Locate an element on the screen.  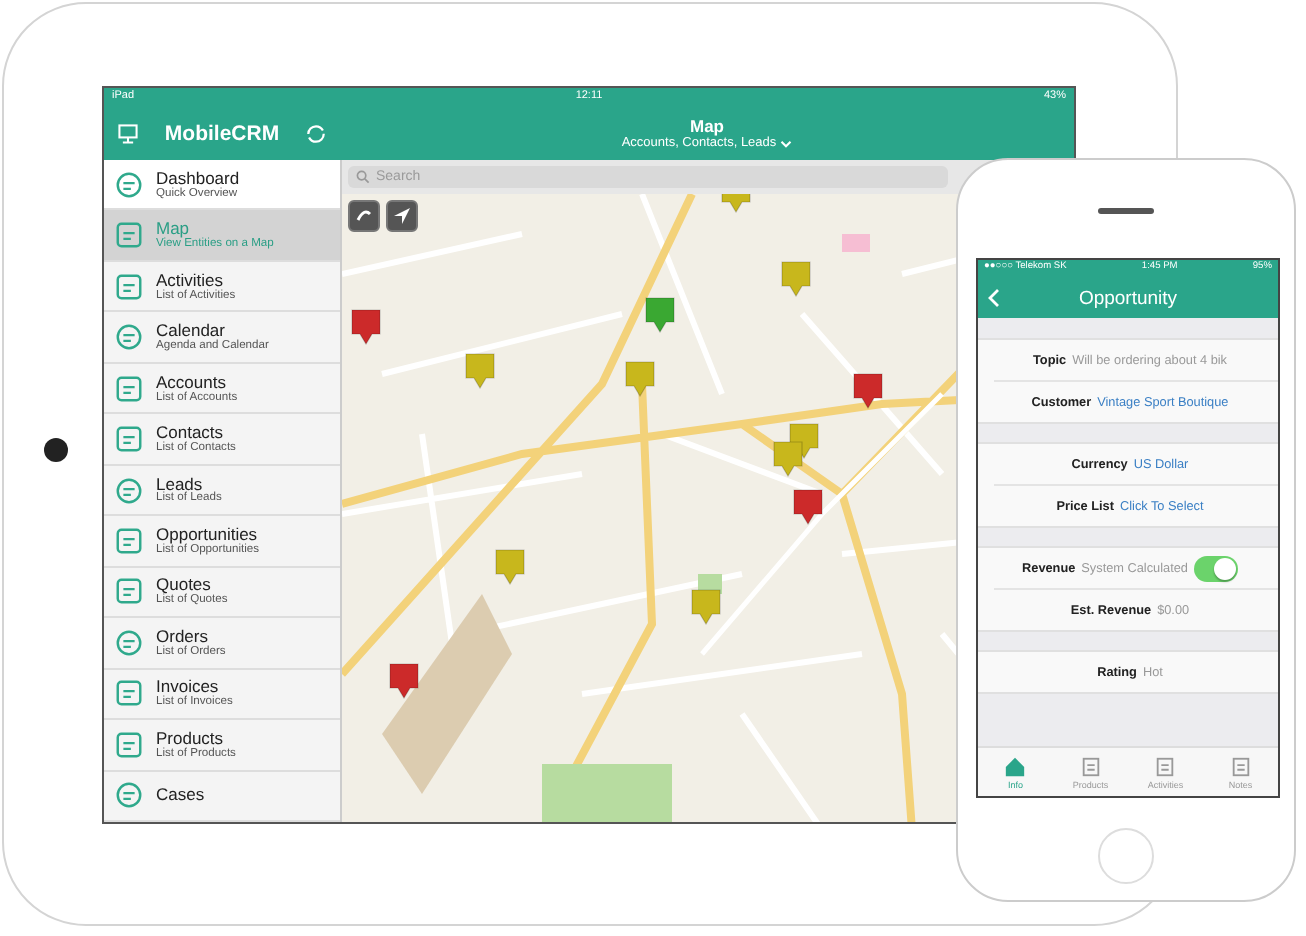
back-icon is located at coordinates (994, 298).